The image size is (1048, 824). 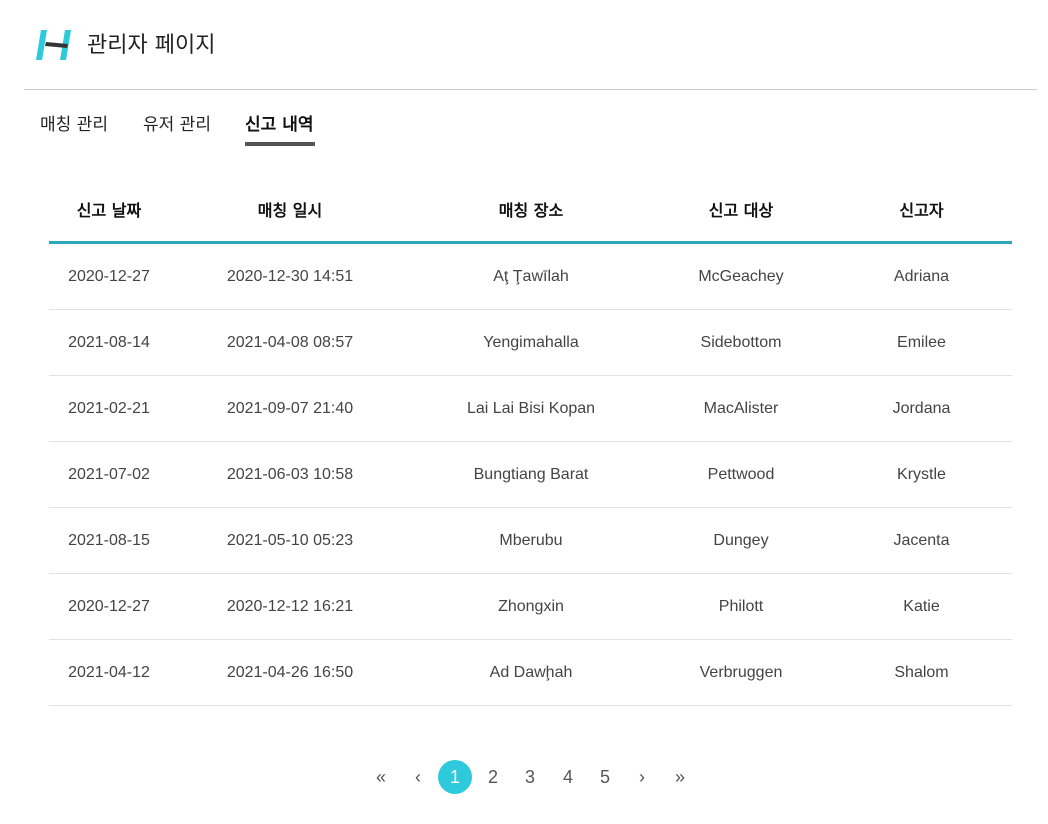 What do you see at coordinates (921, 276) in the screenshot?
I see `cell-reporter: Adriana` at bounding box center [921, 276].